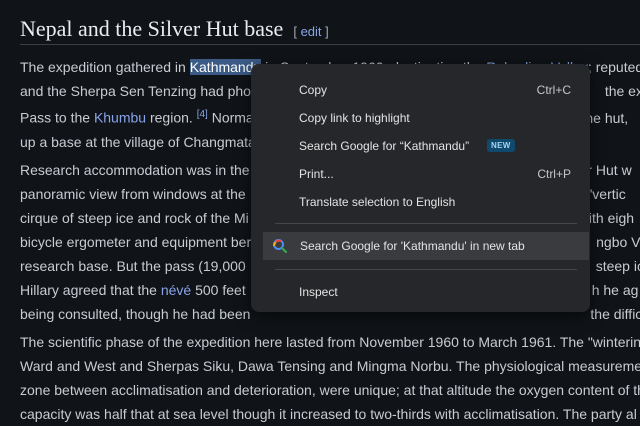 This screenshot has width=640, height=426. Describe the element at coordinates (280, 246) in the screenshot. I see `search-lens-icon` at that location.